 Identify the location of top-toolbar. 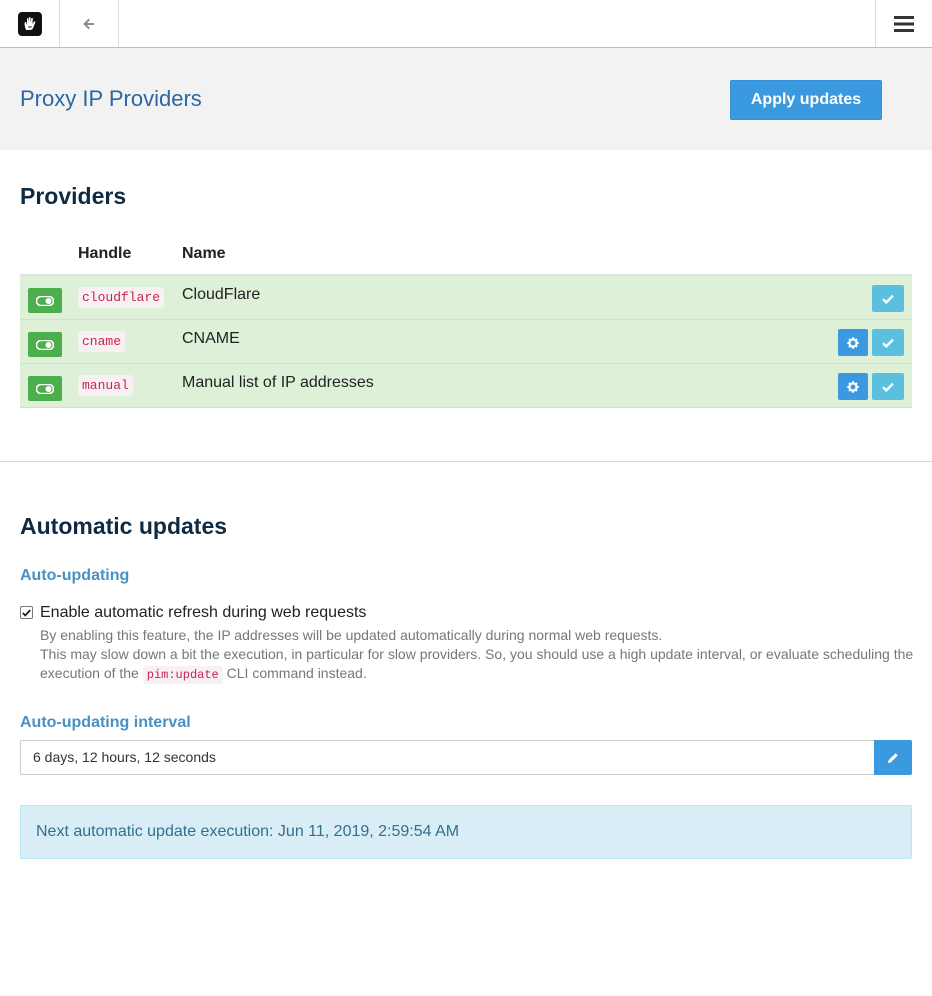
(466, 24).